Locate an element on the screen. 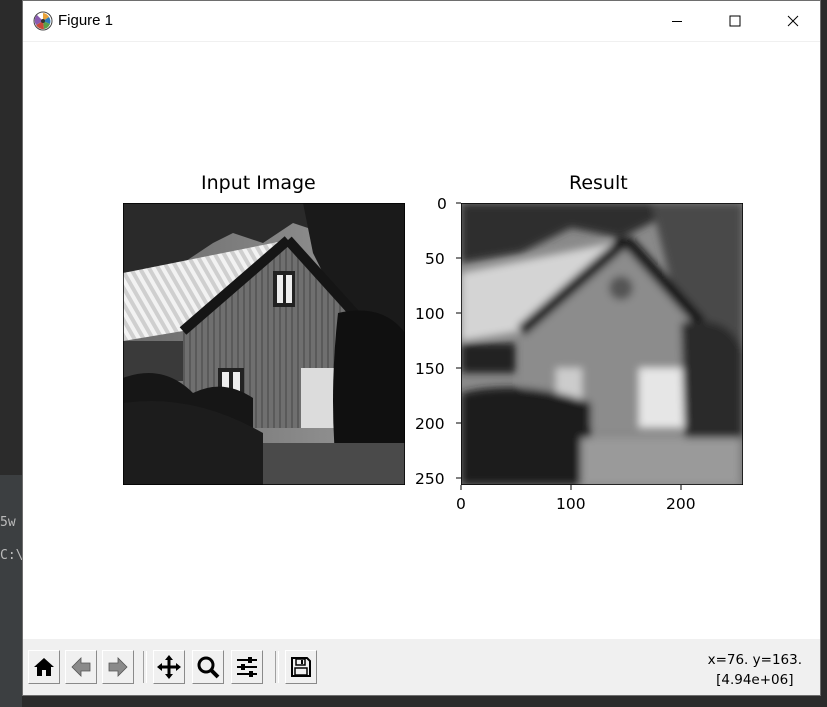  zoom-icon is located at coordinates (208, 667).